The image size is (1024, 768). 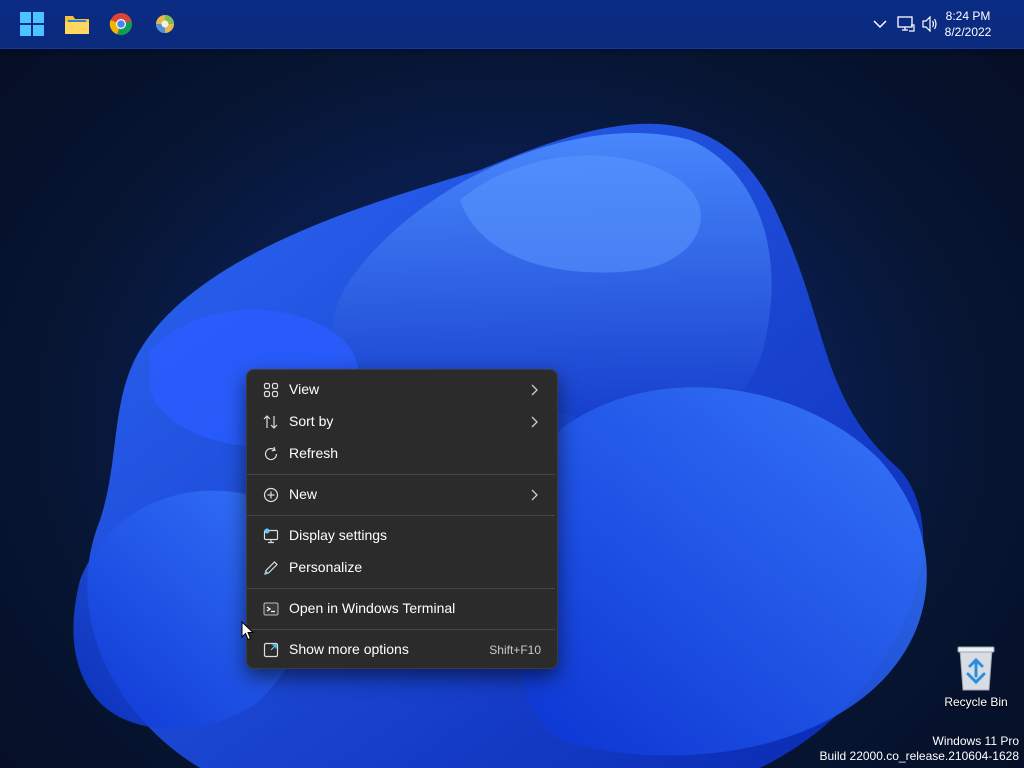 I want to click on mouse-cursor-icon, so click(x=248, y=631).